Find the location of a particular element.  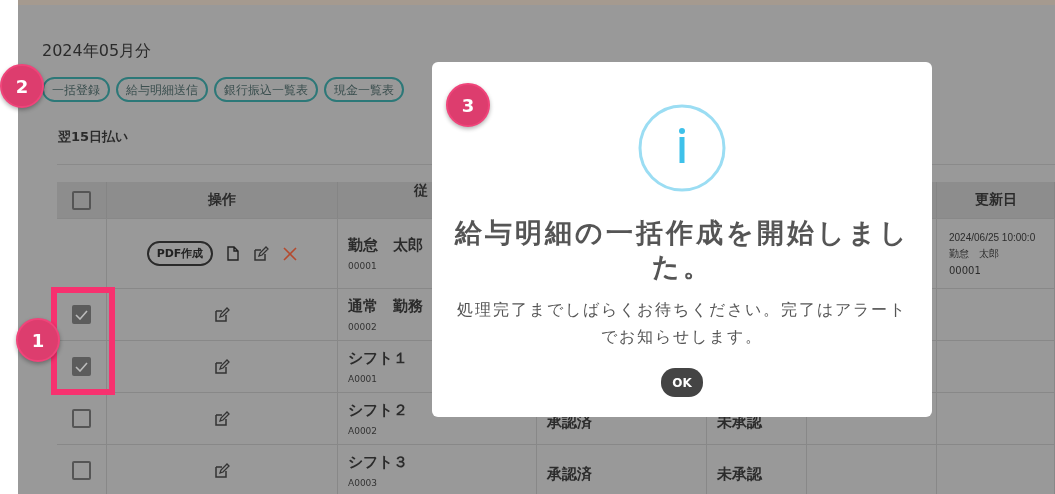

employee-code: A0001 is located at coordinates (363, 379).